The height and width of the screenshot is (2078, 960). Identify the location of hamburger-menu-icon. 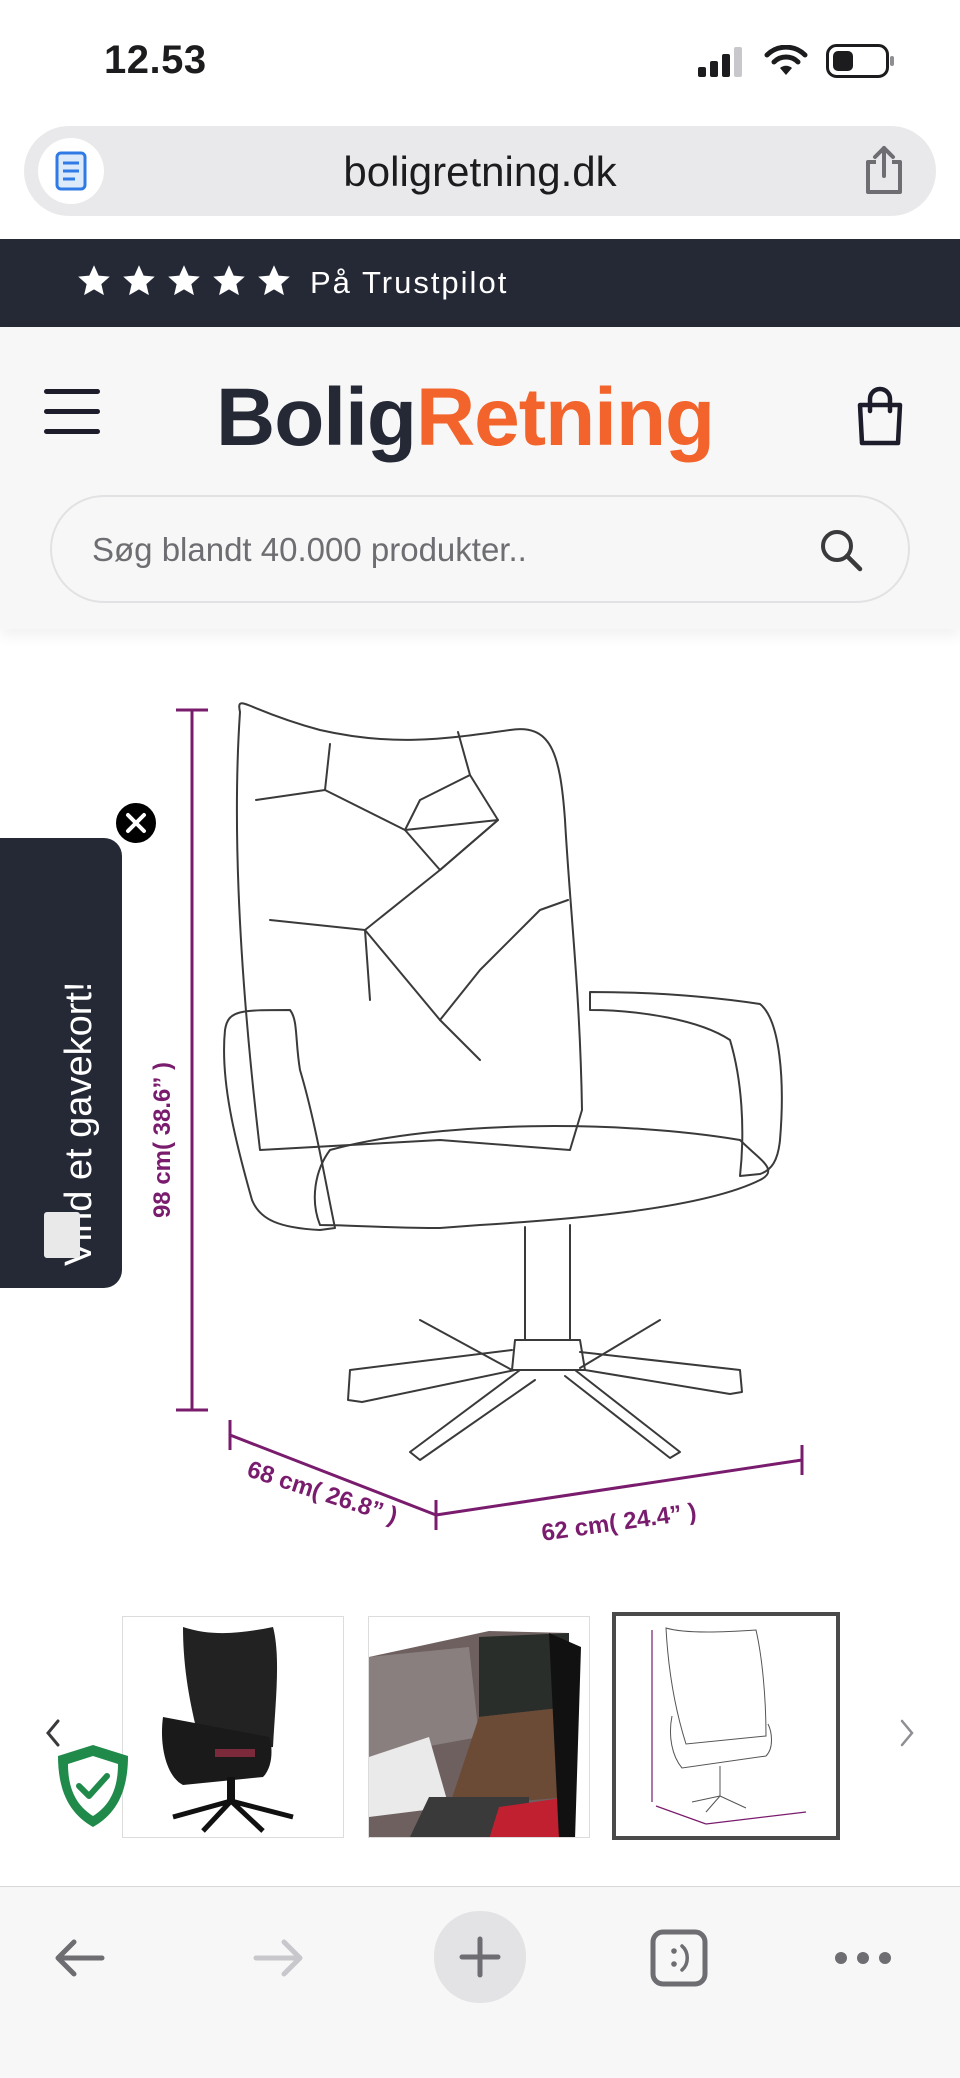
(74, 413).